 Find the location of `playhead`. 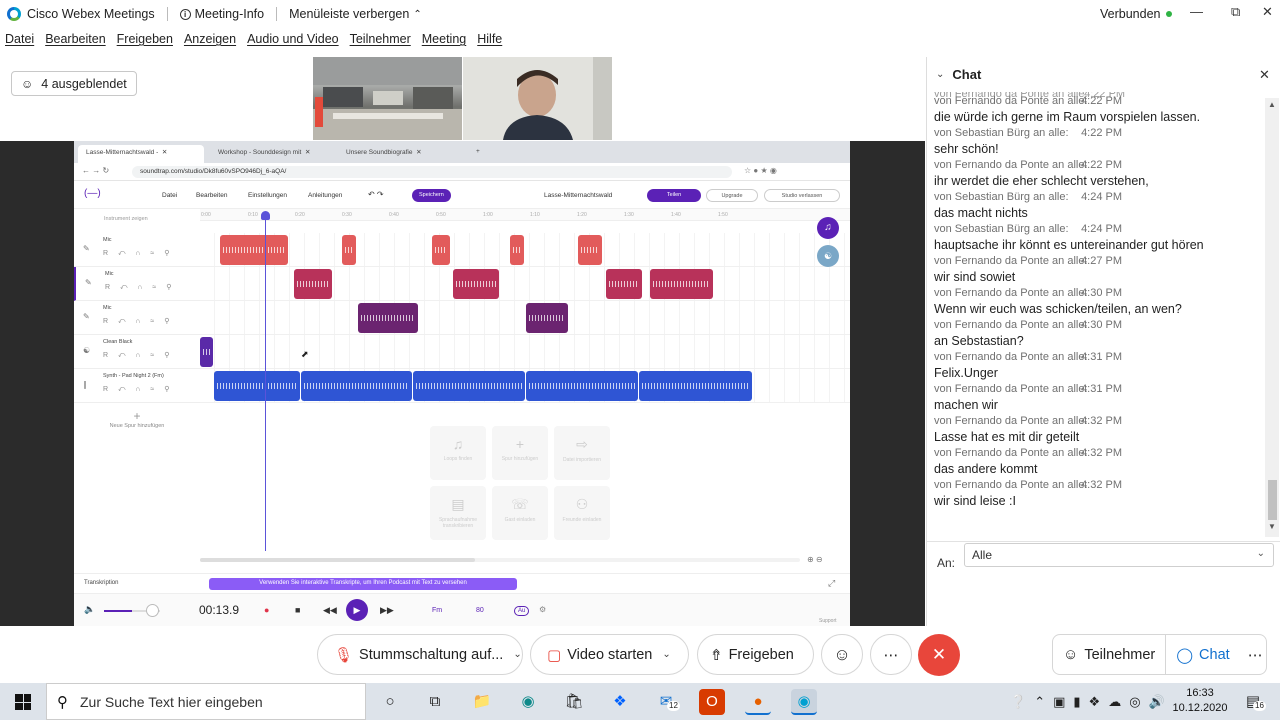

playhead is located at coordinates (265, 381).